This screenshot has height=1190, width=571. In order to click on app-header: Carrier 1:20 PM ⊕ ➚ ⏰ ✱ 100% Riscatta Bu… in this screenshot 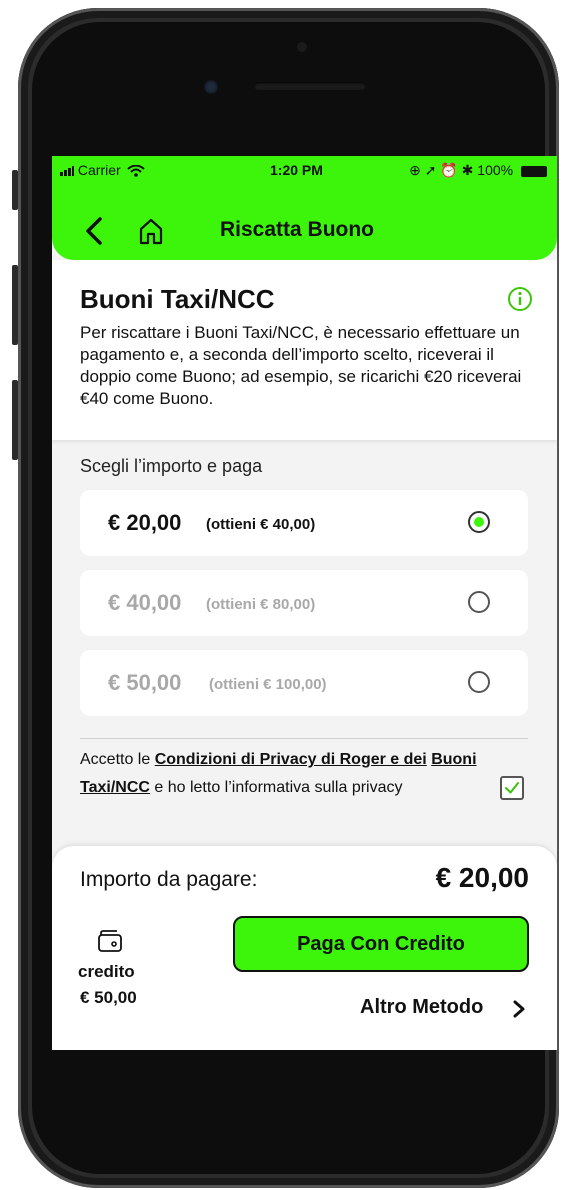, I will do `click(304, 208)`.